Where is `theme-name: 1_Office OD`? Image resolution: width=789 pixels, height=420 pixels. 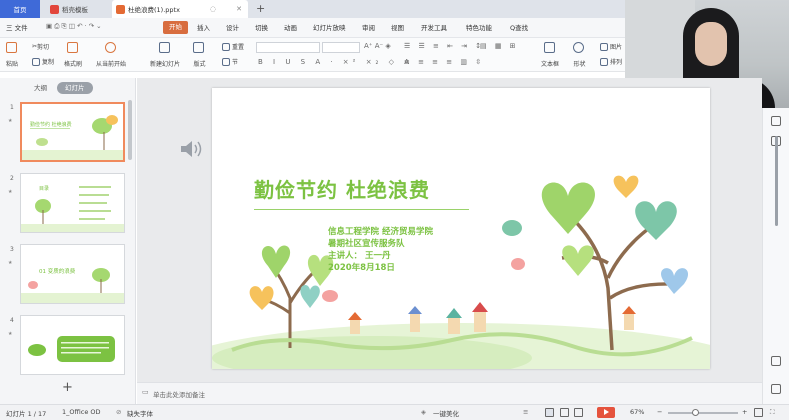 theme-name: 1_Office OD is located at coordinates (81, 412).